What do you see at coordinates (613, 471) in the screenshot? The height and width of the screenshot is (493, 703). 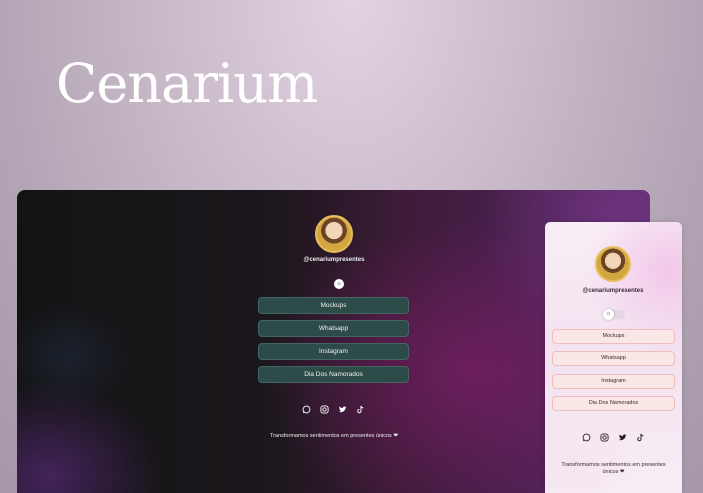 I see `tagline-line-2: únicos ❤` at bounding box center [613, 471].